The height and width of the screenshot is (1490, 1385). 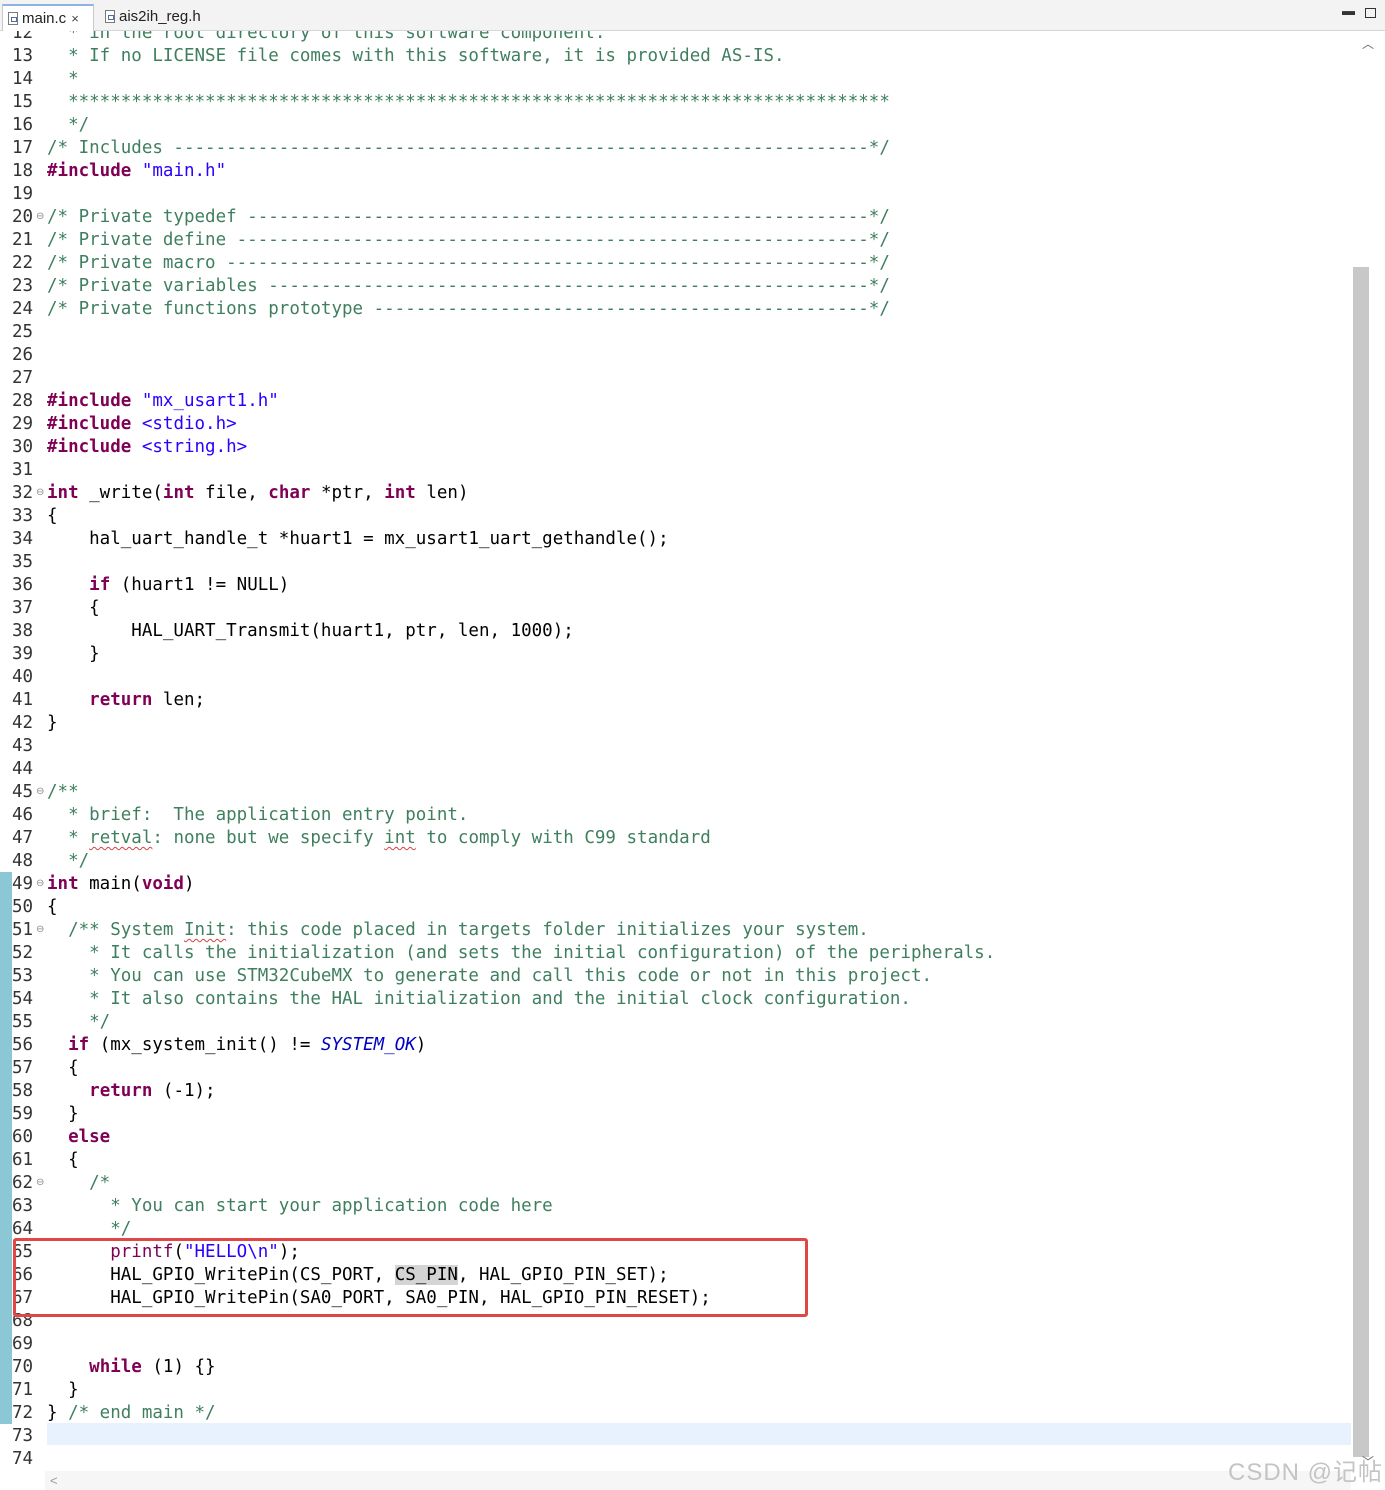 I want to click on code-line: 73, so click(x=675, y=1436).